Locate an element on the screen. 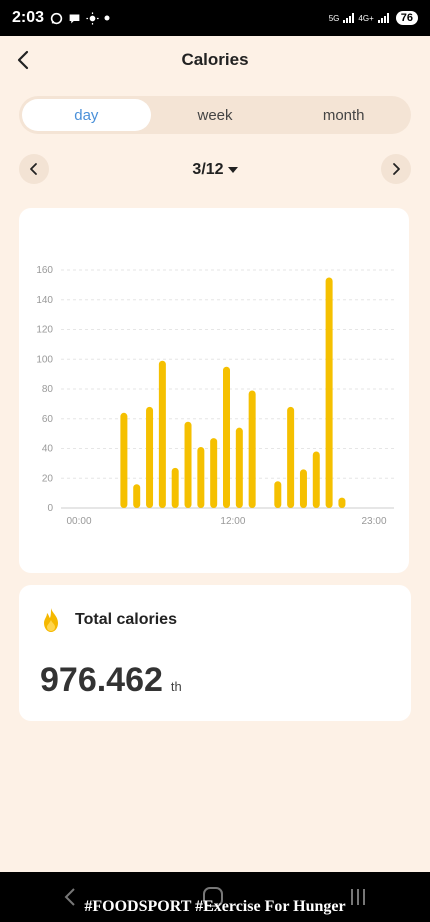 The height and width of the screenshot is (922, 430). date-selector: 3/12 is located at coordinates (215, 170).